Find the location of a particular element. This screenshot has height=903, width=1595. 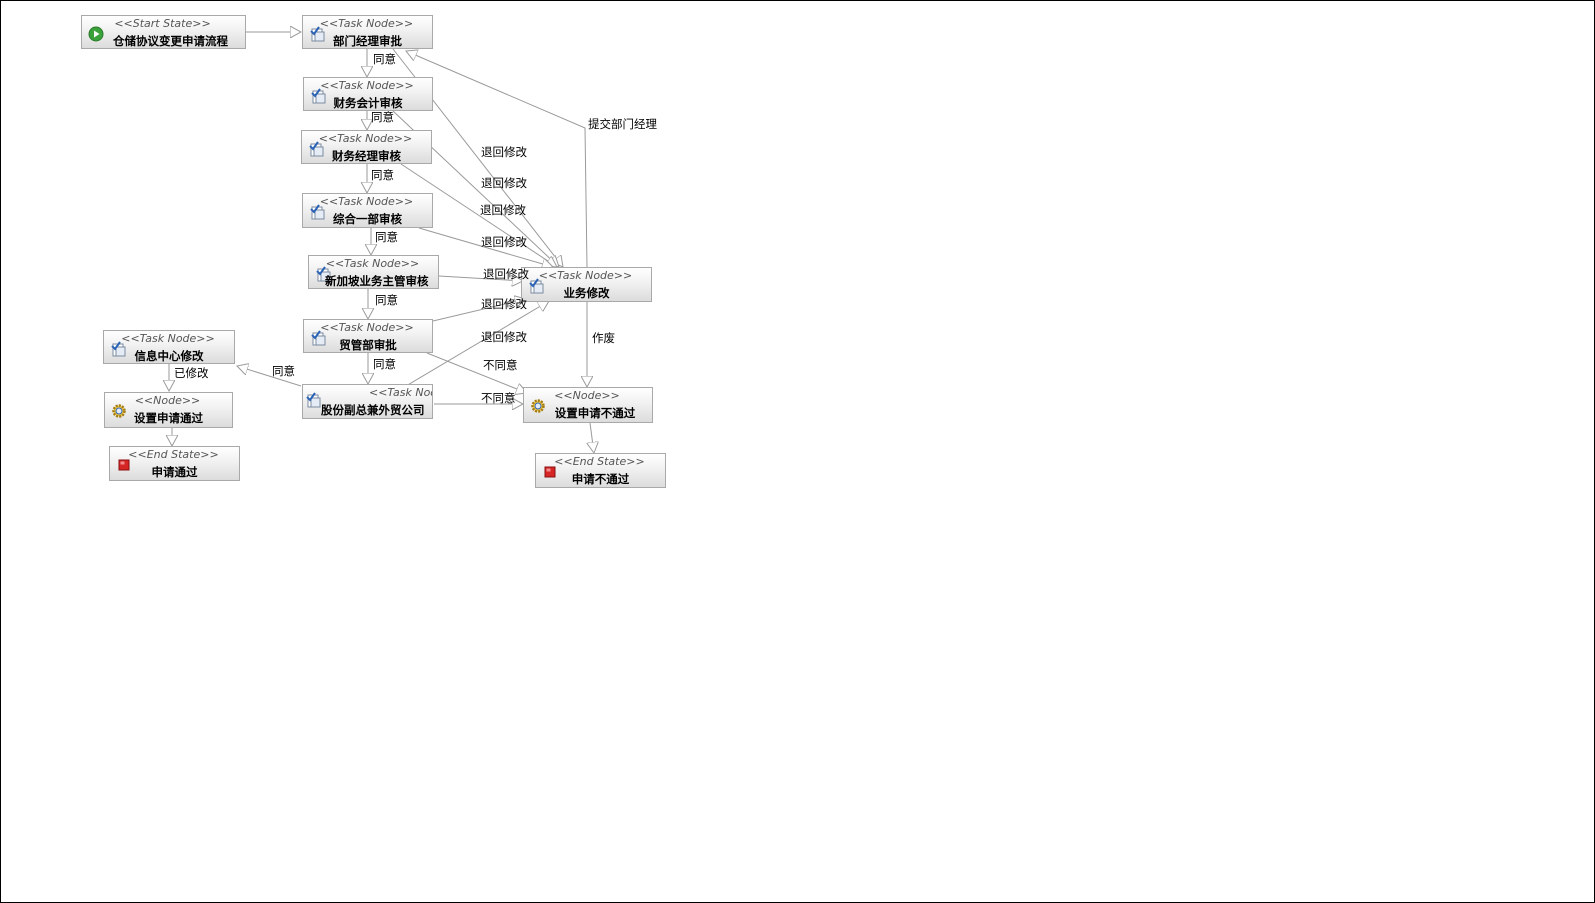

edge-label-modified: 已修改 is located at coordinates (191, 373).